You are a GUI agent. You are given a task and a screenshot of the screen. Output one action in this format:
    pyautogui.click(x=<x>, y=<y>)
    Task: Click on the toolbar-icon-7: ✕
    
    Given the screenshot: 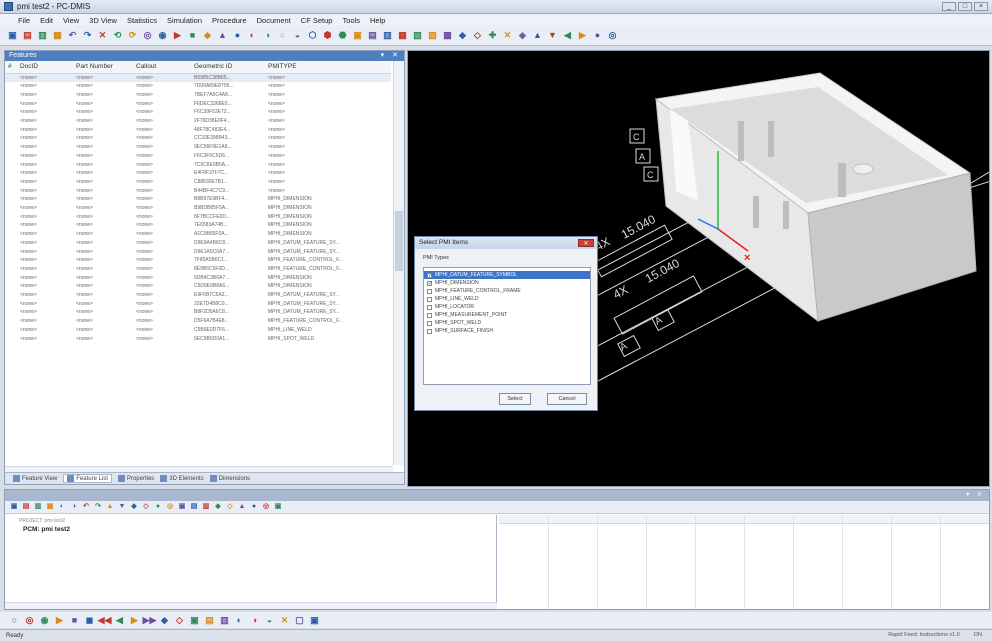 What is the action you would take?
    pyautogui.click(x=102, y=35)
    